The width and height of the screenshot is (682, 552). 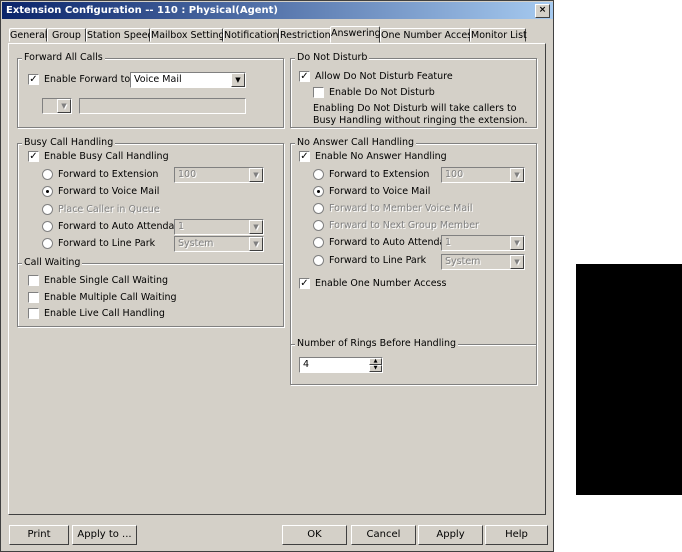 I want to click on tab-station-speed: Station Speed, so click(x=120, y=35).